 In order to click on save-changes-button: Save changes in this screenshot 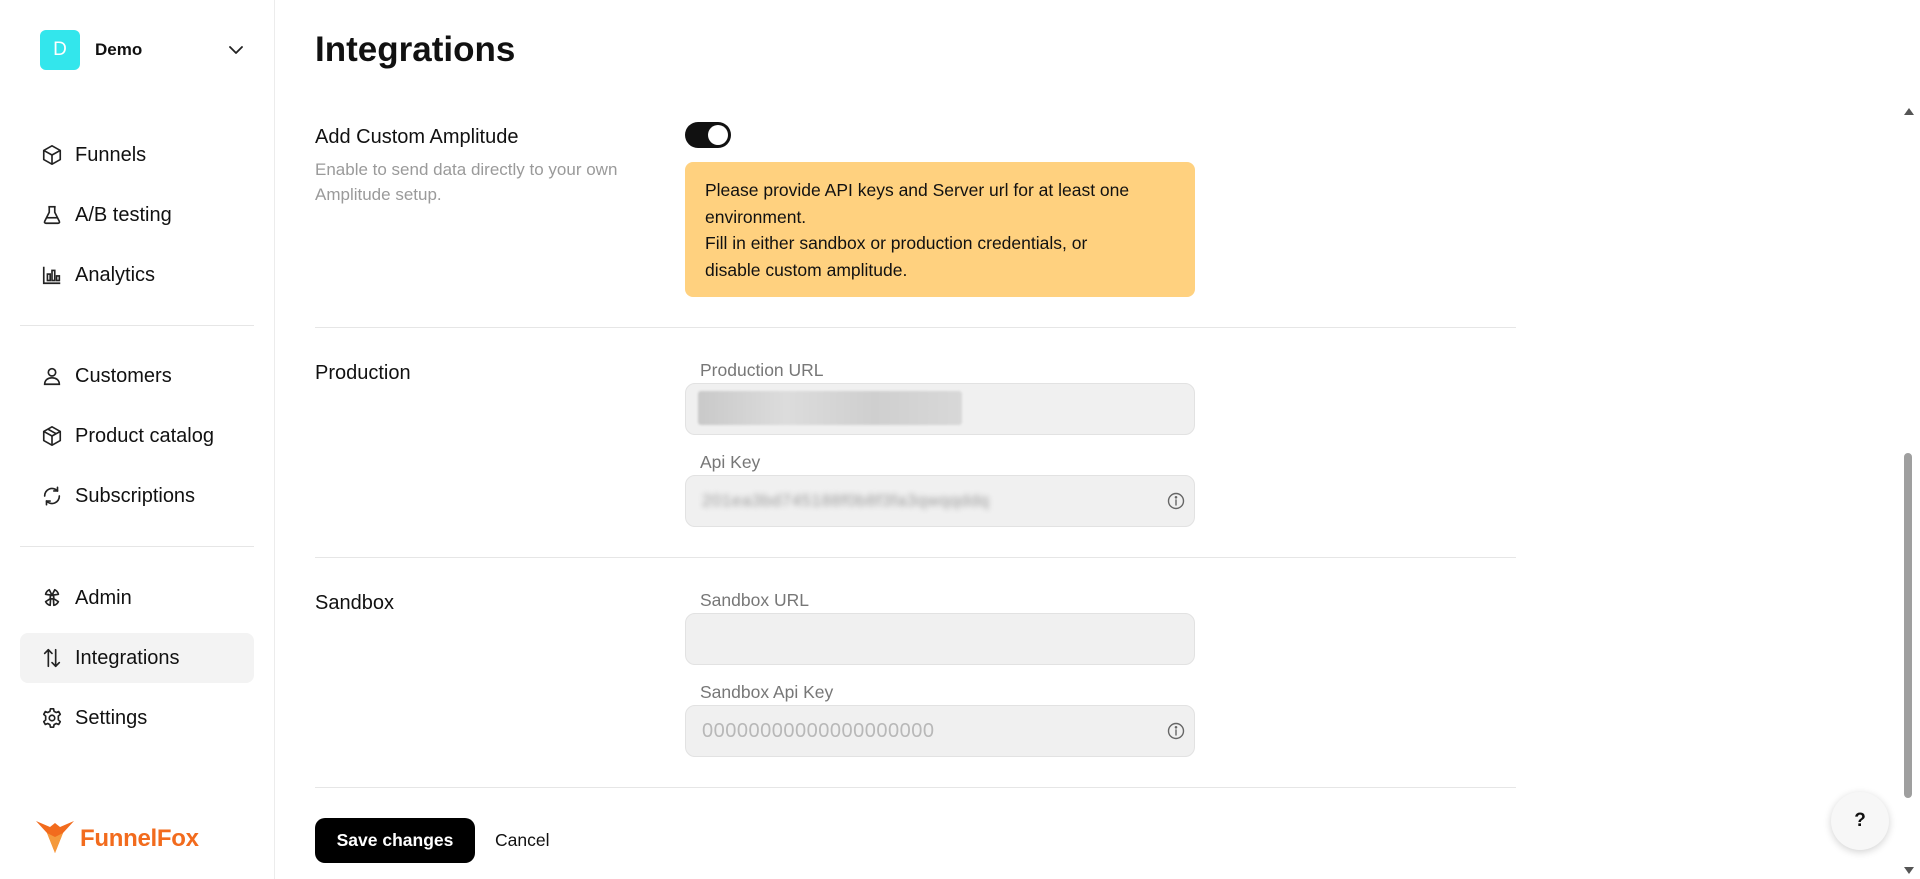, I will do `click(395, 840)`.